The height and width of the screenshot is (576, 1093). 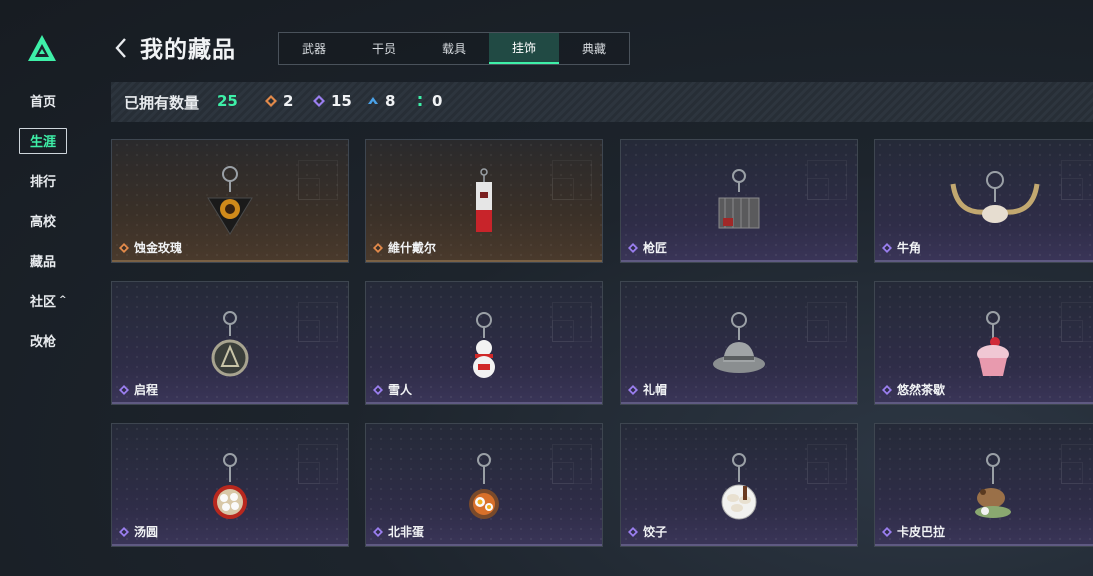 I want to click on page-title: 我的藏品, so click(x=188, y=50).